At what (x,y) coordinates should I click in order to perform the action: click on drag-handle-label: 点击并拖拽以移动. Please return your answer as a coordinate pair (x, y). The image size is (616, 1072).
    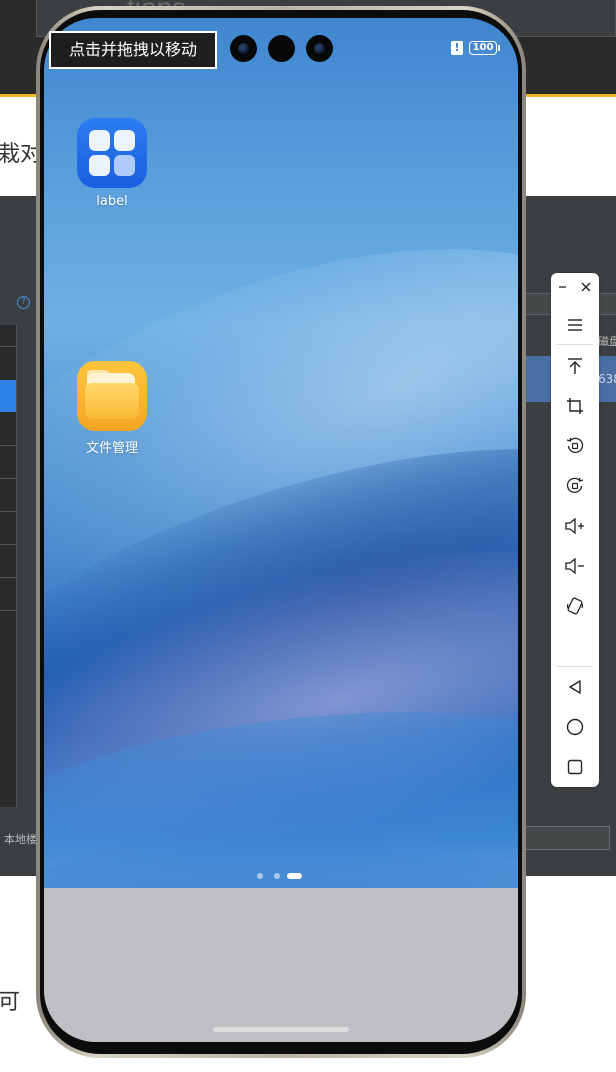
    Looking at the image, I should click on (133, 50).